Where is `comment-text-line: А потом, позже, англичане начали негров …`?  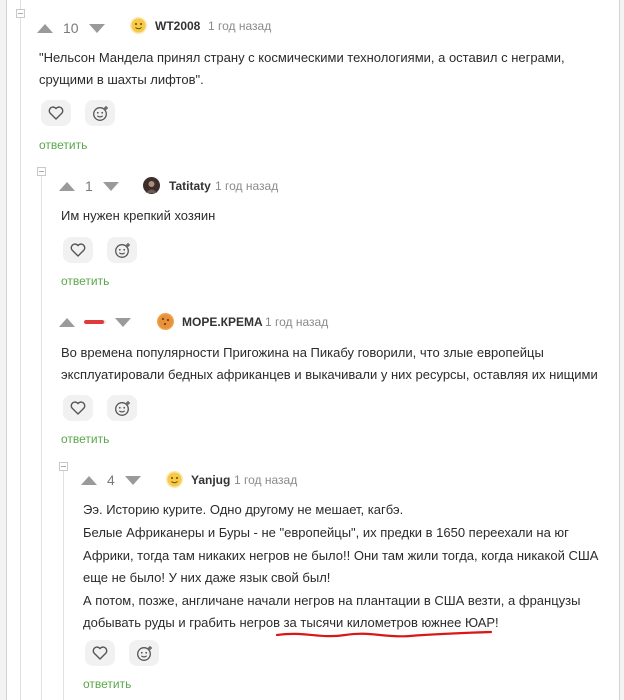
comment-text-line: А потом, позже, англичане начали негров … is located at coordinates (332, 600).